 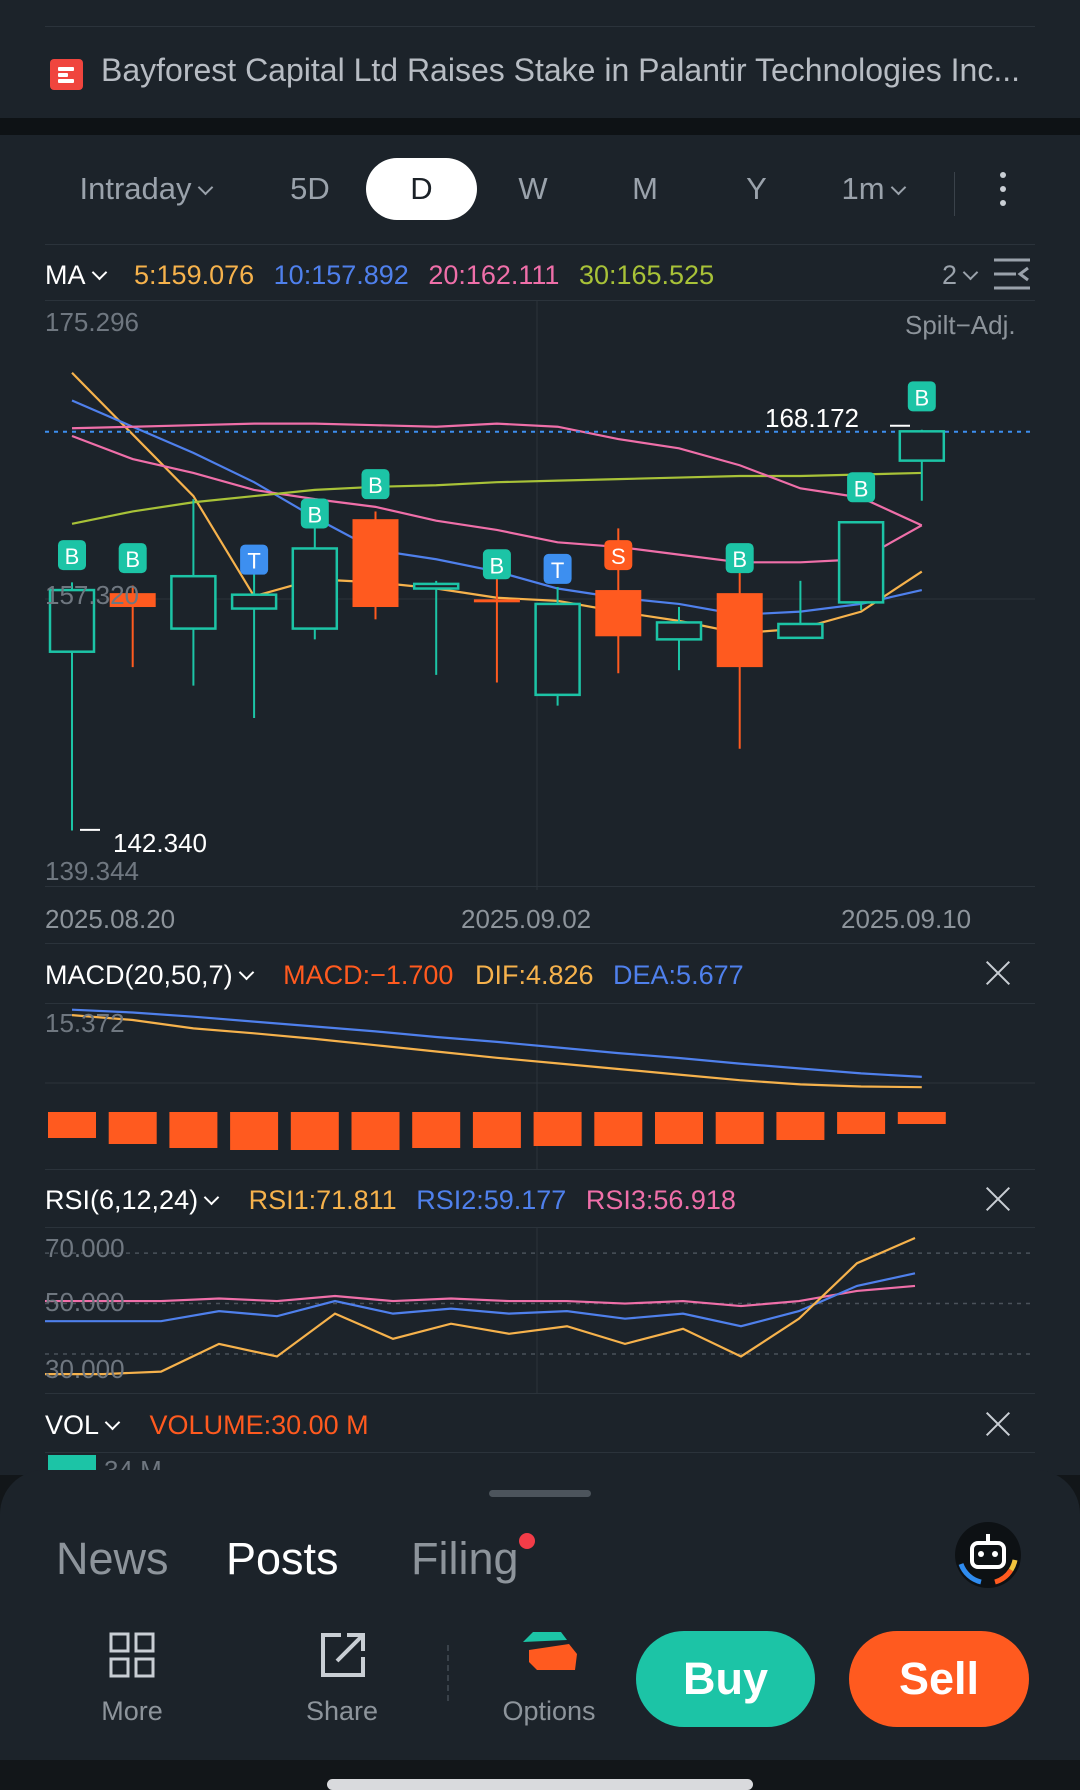 What do you see at coordinates (135, 188) in the screenshot?
I see `tab-intraday-label: Intraday` at bounding box center [135, 188].